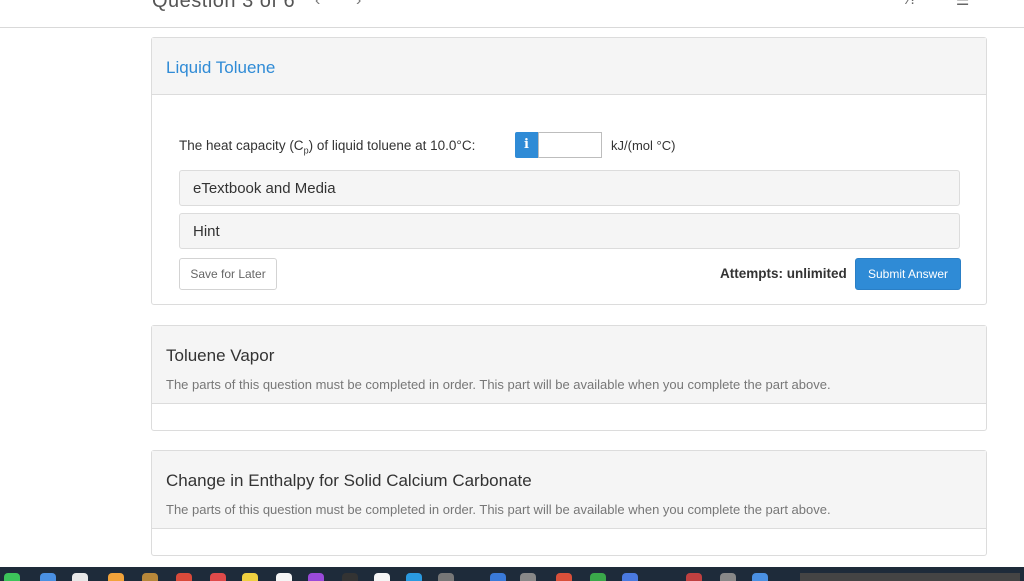 The width and height of the screenshot is (1024, 581). I want to click on answer-unit: kJ/(mol °C), so click(643, 145).